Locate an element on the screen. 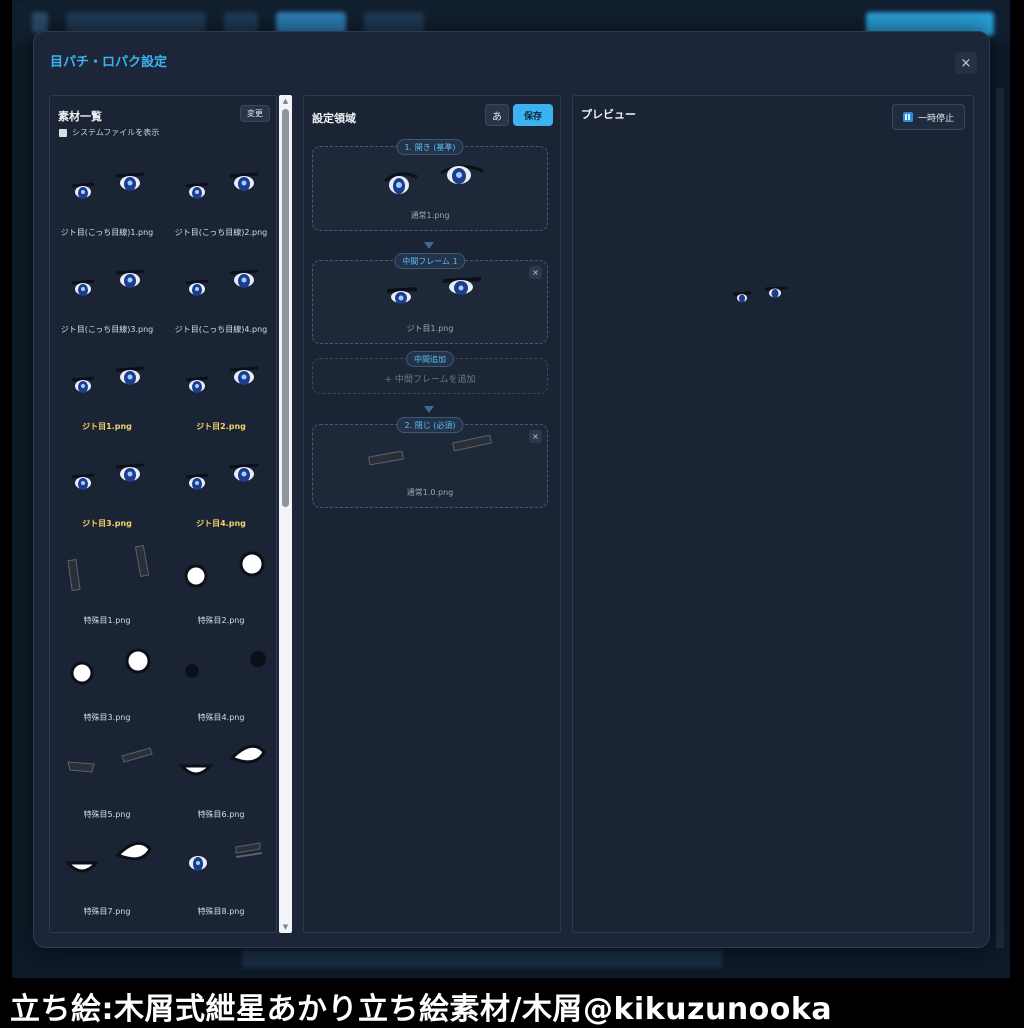 The width and height of the screenshot is (1024, 1028). frame-intermediate-eyes-image is located at coordinates (434, 290).